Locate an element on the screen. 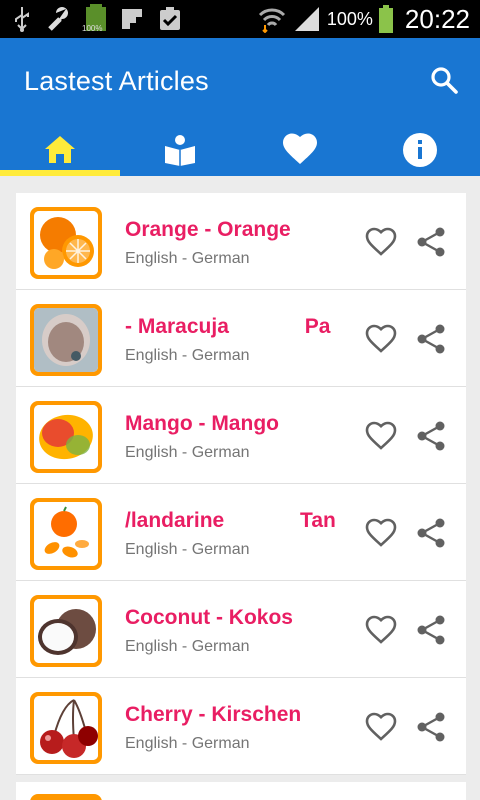  home-icon is located at coordinates (60, 149).